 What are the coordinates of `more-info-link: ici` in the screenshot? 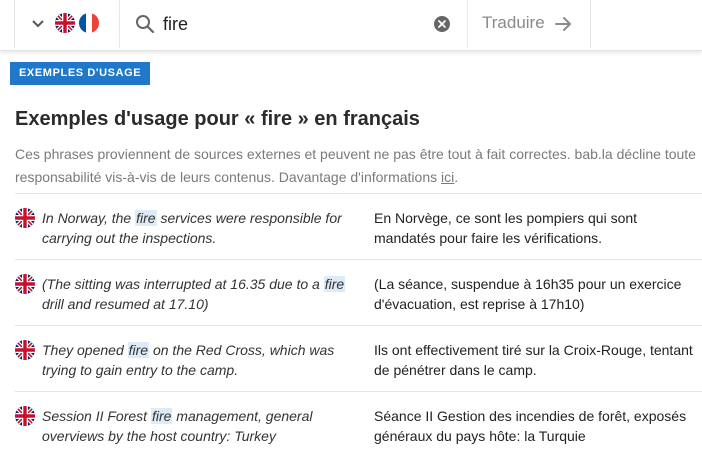 It's located at (447, 177).